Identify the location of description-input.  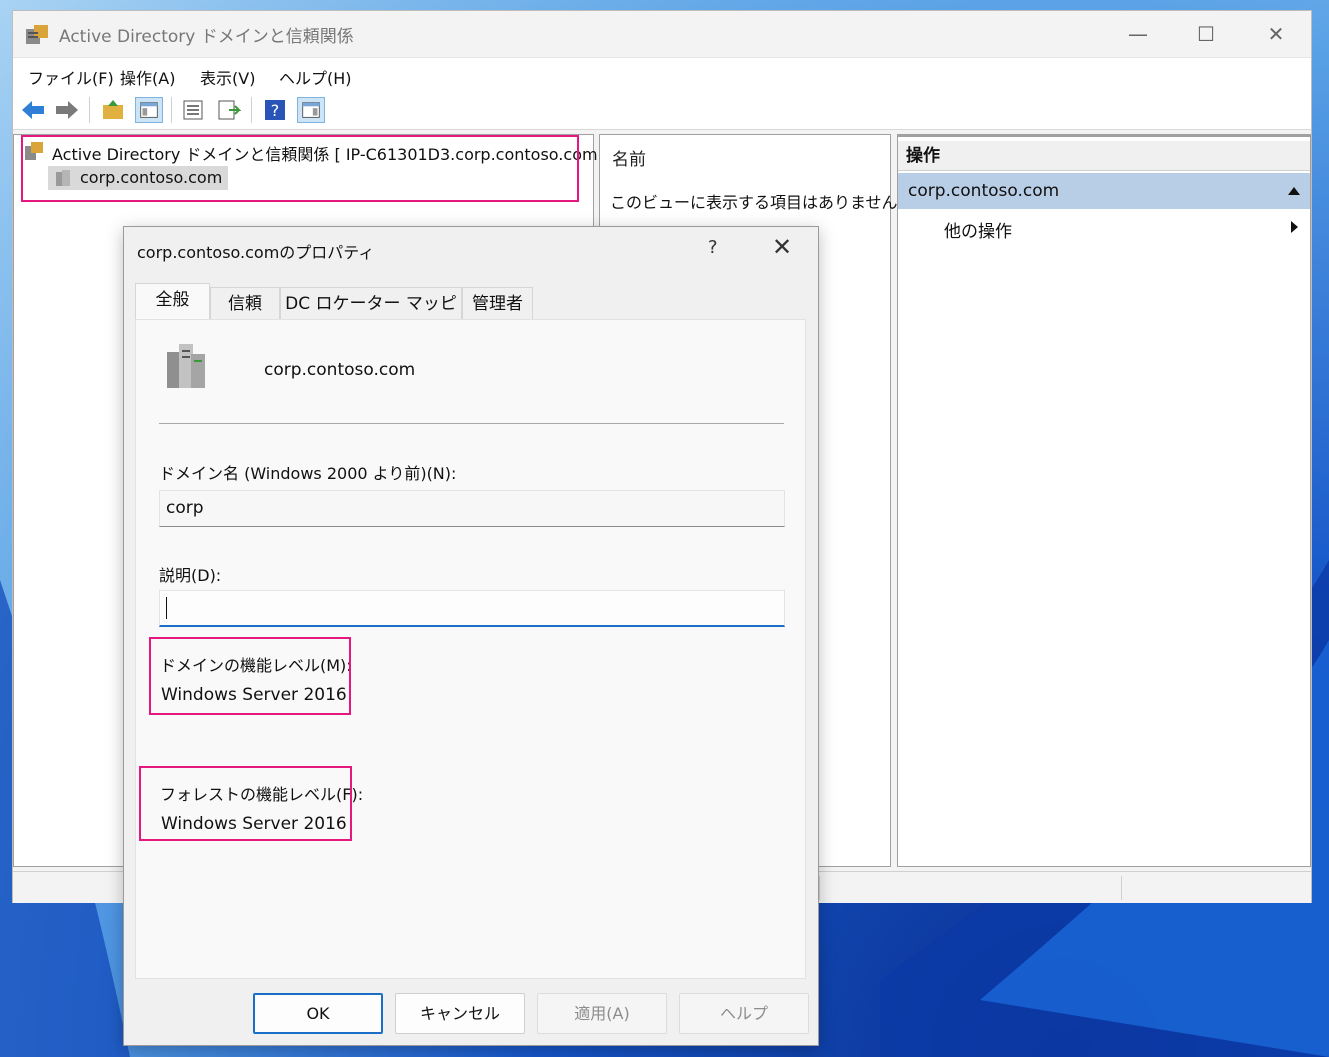
(472, 608).